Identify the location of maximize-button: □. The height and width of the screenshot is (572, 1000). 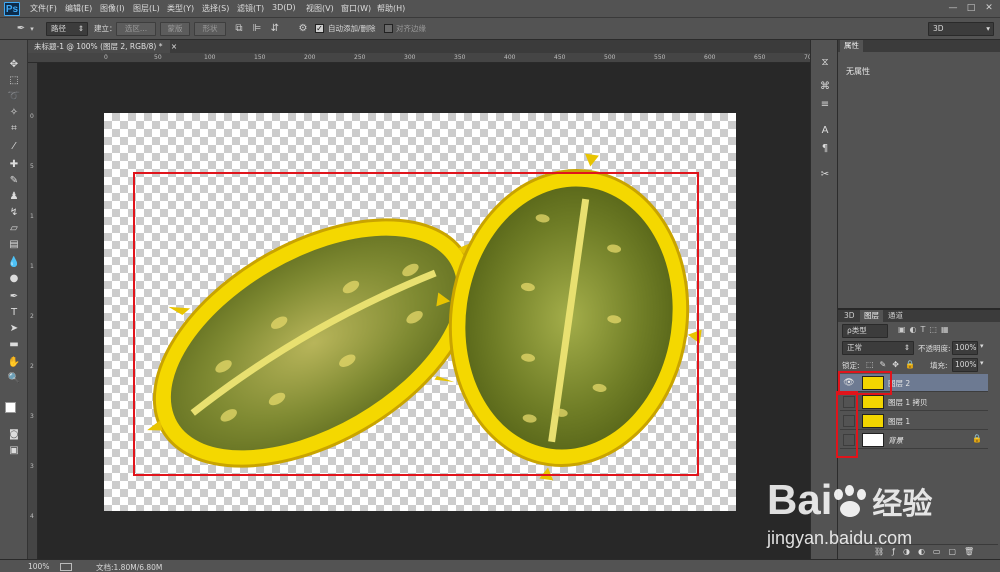
(971, 8).